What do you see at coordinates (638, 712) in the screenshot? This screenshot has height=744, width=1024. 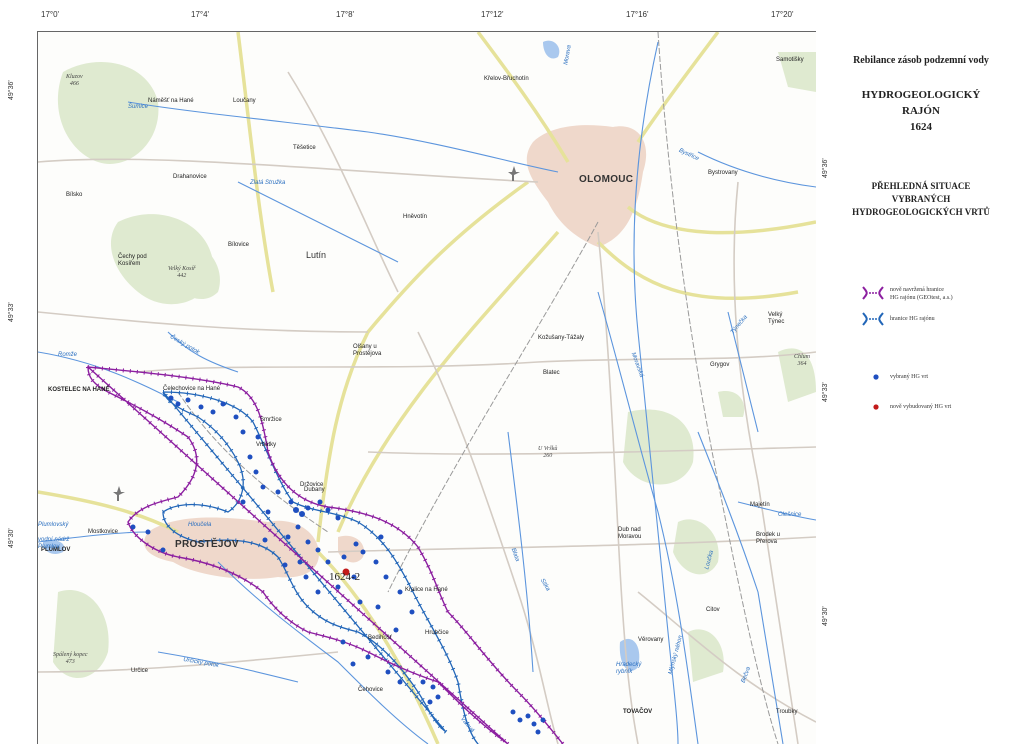 I see `city-label: TOVAČOV` at bounding box center [638, 712].